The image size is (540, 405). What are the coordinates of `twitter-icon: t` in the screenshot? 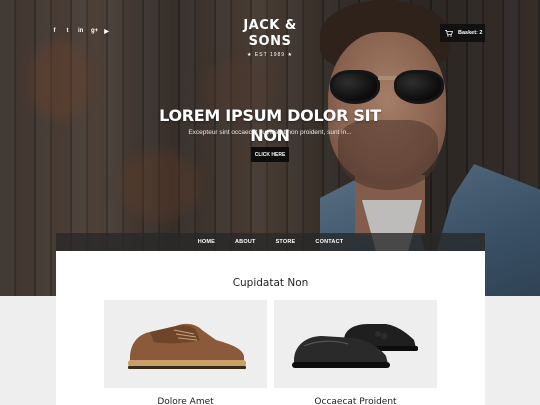 It's located at (67, 31).